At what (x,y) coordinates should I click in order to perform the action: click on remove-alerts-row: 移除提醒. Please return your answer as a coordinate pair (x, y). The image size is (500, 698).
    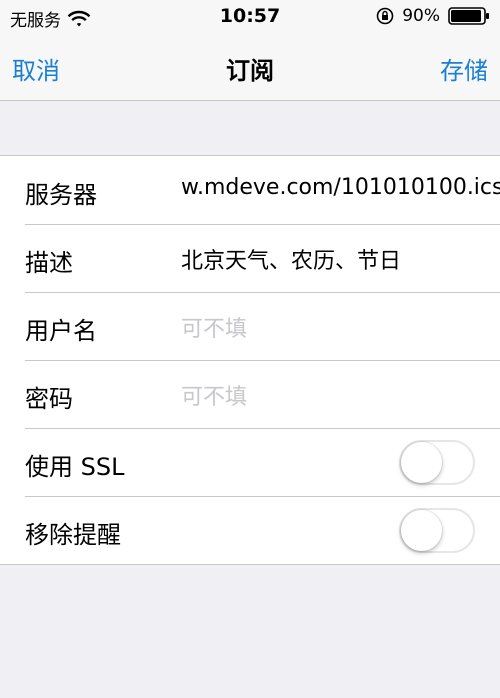
    Looking at the image, I should click on (250, 530).